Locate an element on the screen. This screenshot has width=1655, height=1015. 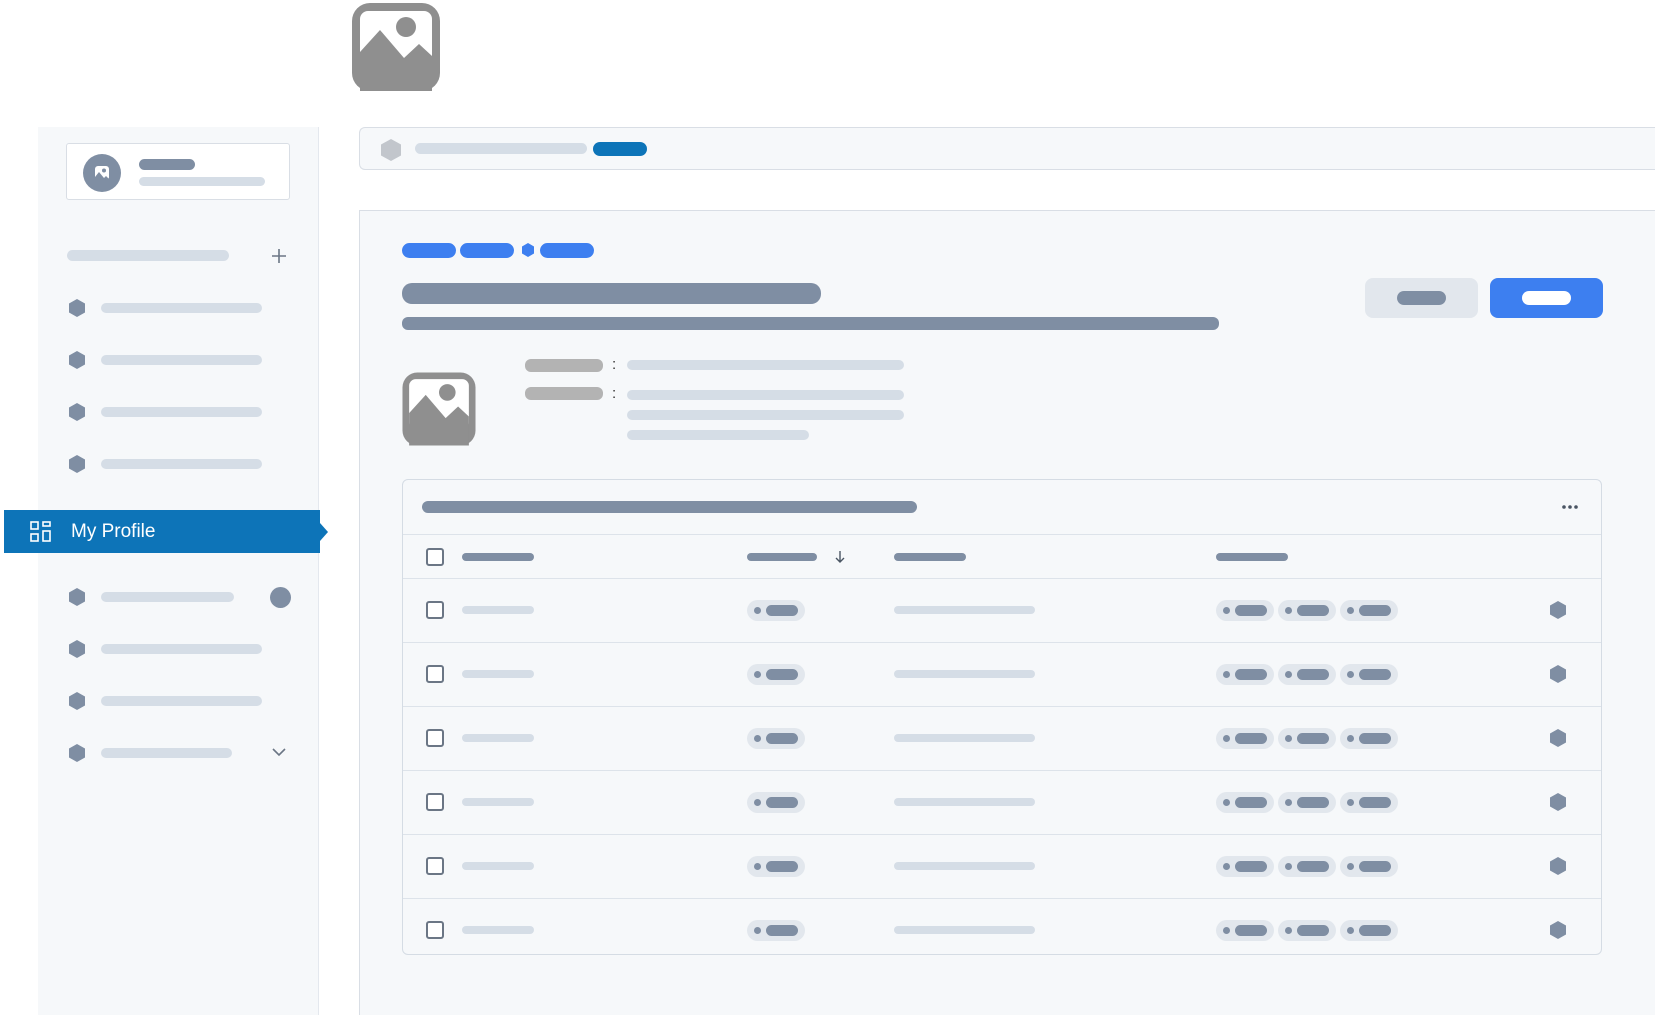
arrow-down-icon is located at coordinates (840, 557).